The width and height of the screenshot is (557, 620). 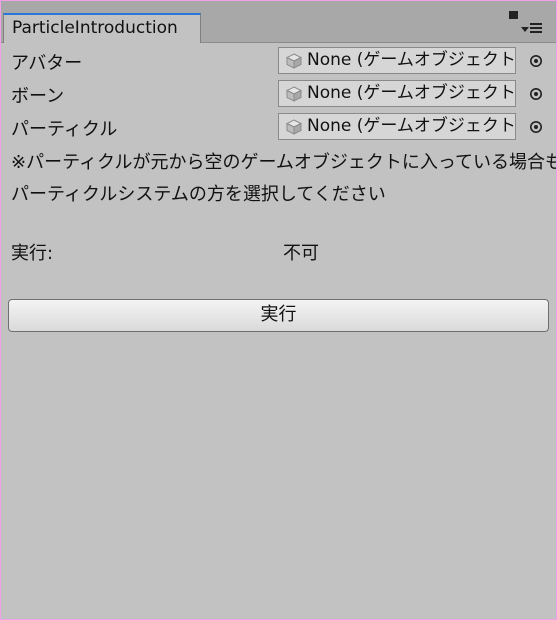 I want to click on execution-label: 実行:, so click(x=32, y=253).